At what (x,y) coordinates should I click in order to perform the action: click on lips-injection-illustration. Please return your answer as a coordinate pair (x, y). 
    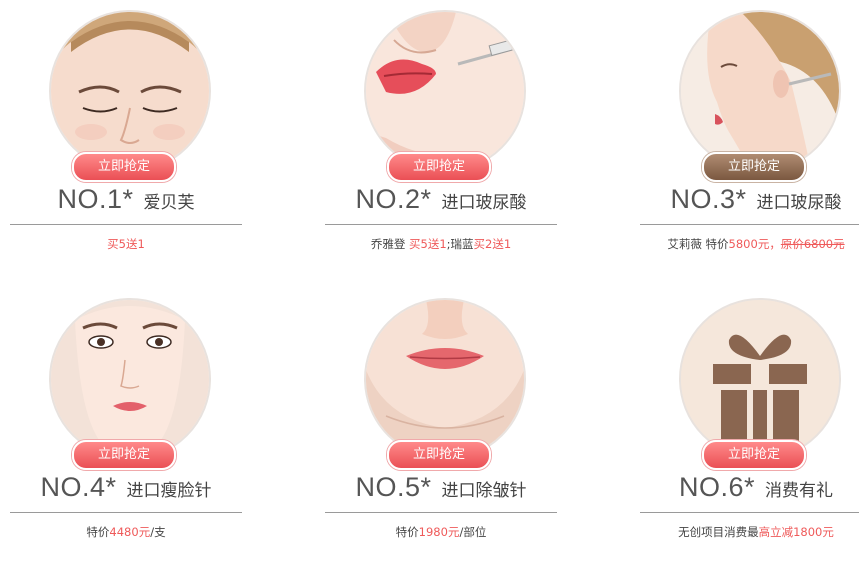
    Looking at the image, I should click on (445, 91).